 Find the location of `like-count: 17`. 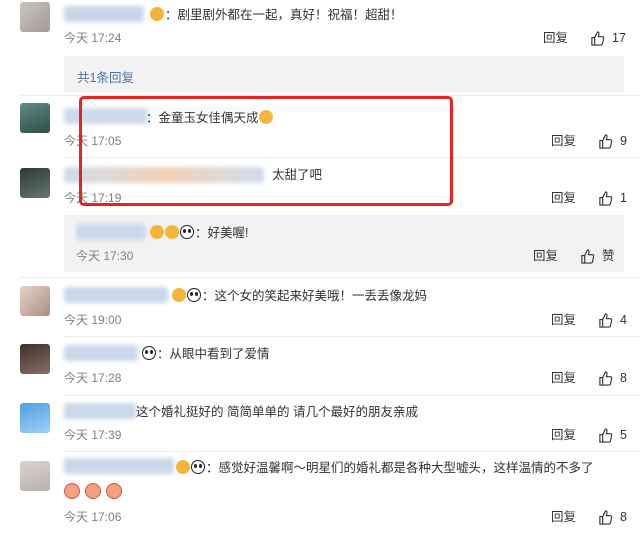

like-count: 17 is located at coordinates (619, 38).